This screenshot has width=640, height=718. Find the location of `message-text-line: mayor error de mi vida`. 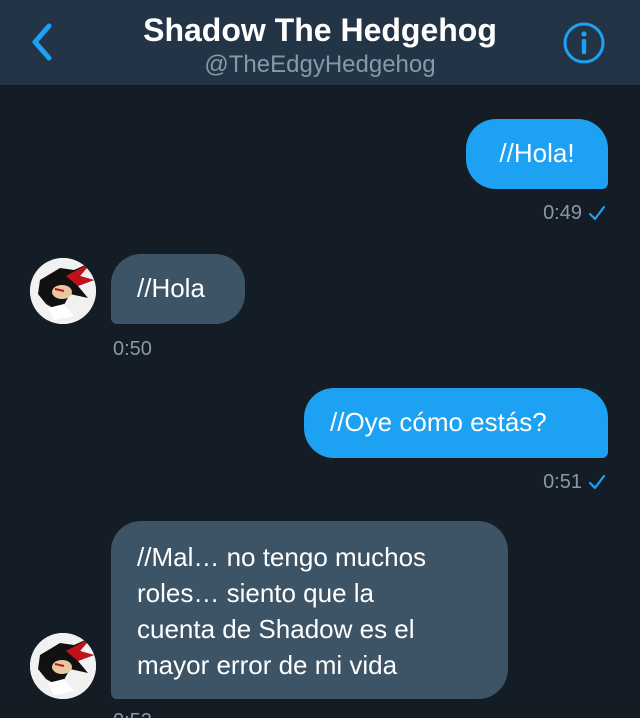

message-text-line: mayor error de mi vida is located at coordinates (267, 665).